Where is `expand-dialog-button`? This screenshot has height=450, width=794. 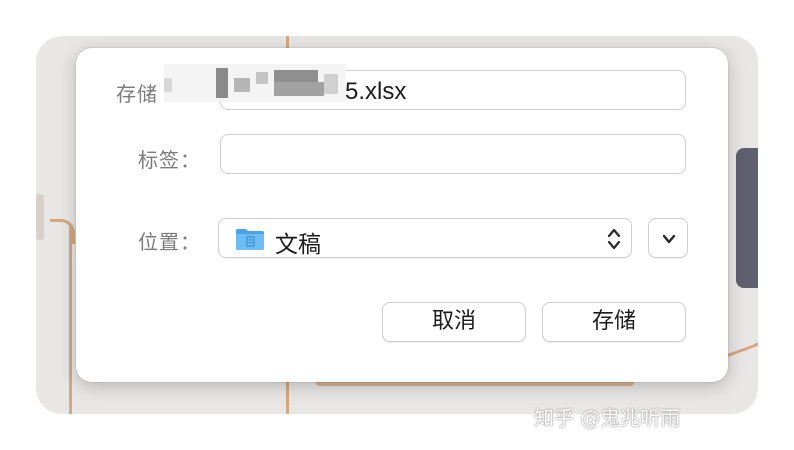
expand-dialog-button is located at coordinates (668, 238).